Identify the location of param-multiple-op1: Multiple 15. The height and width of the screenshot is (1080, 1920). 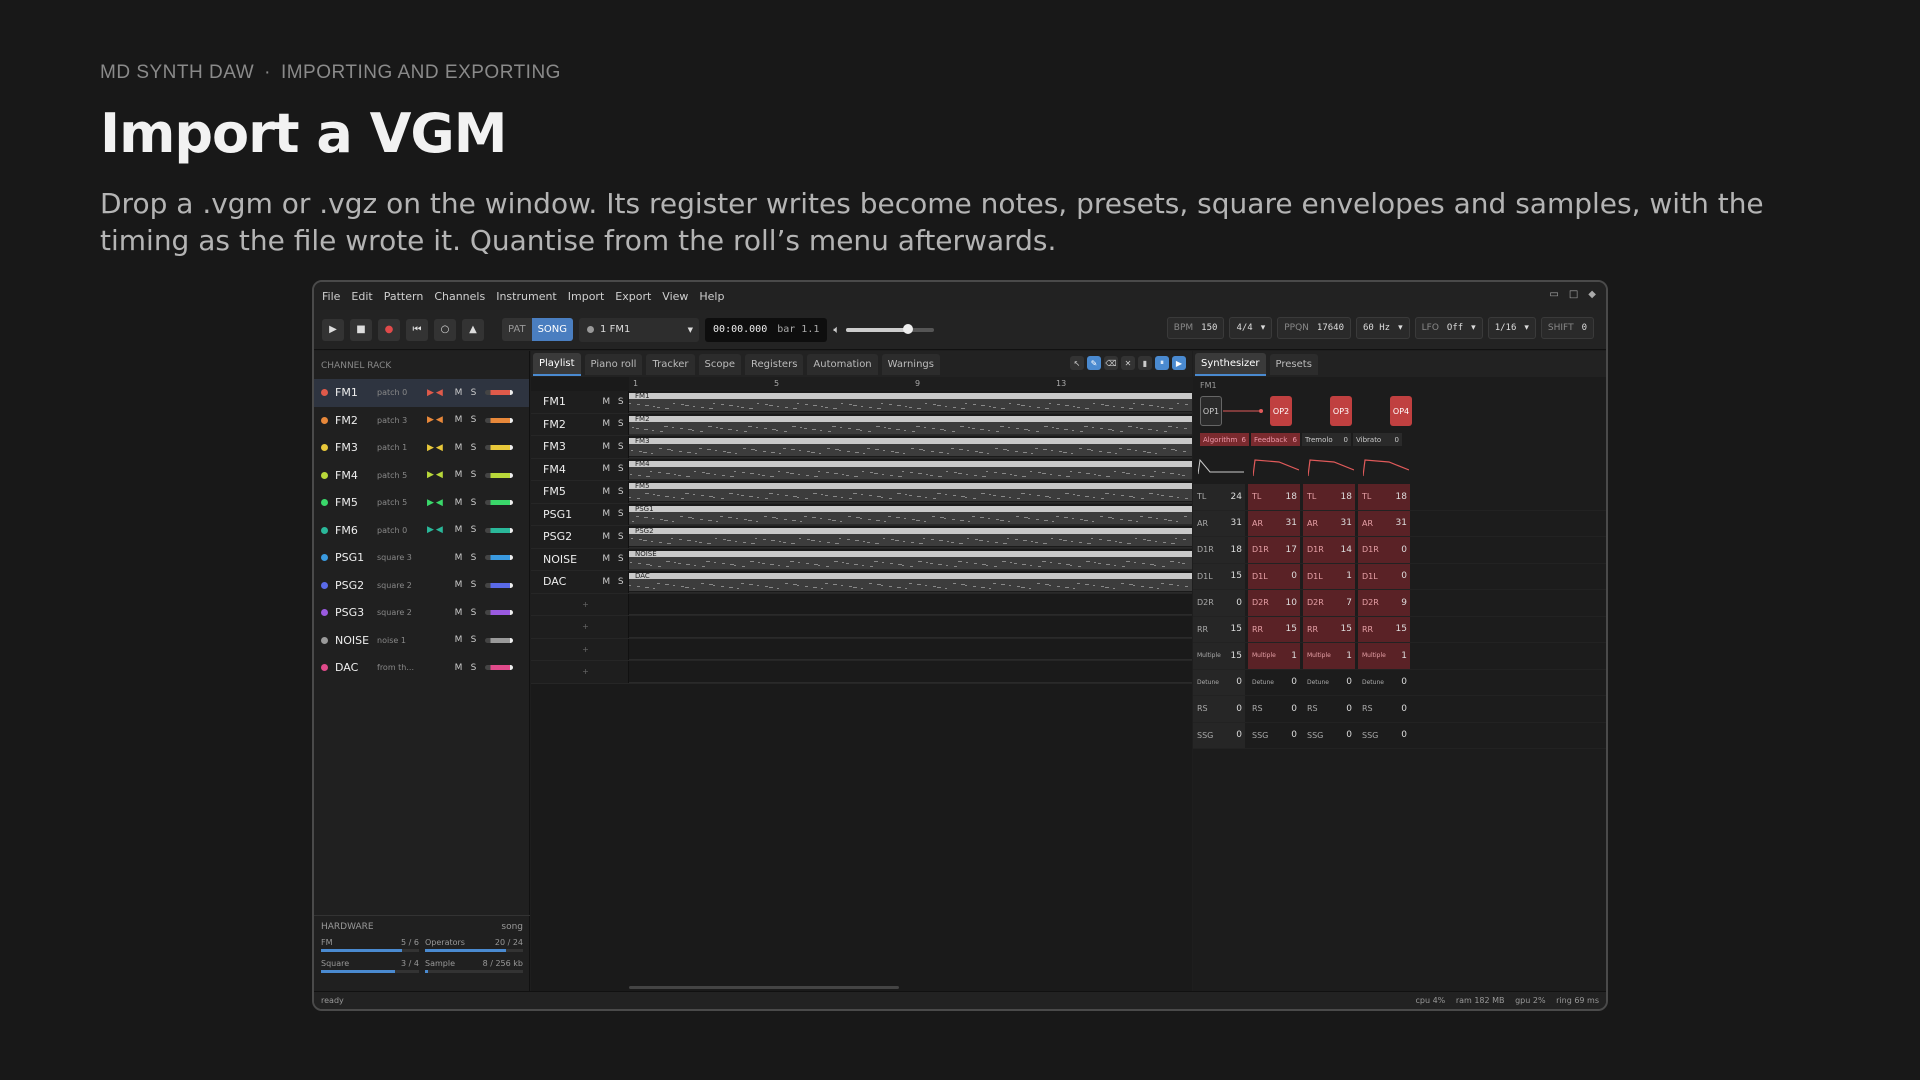
(1219, 656).